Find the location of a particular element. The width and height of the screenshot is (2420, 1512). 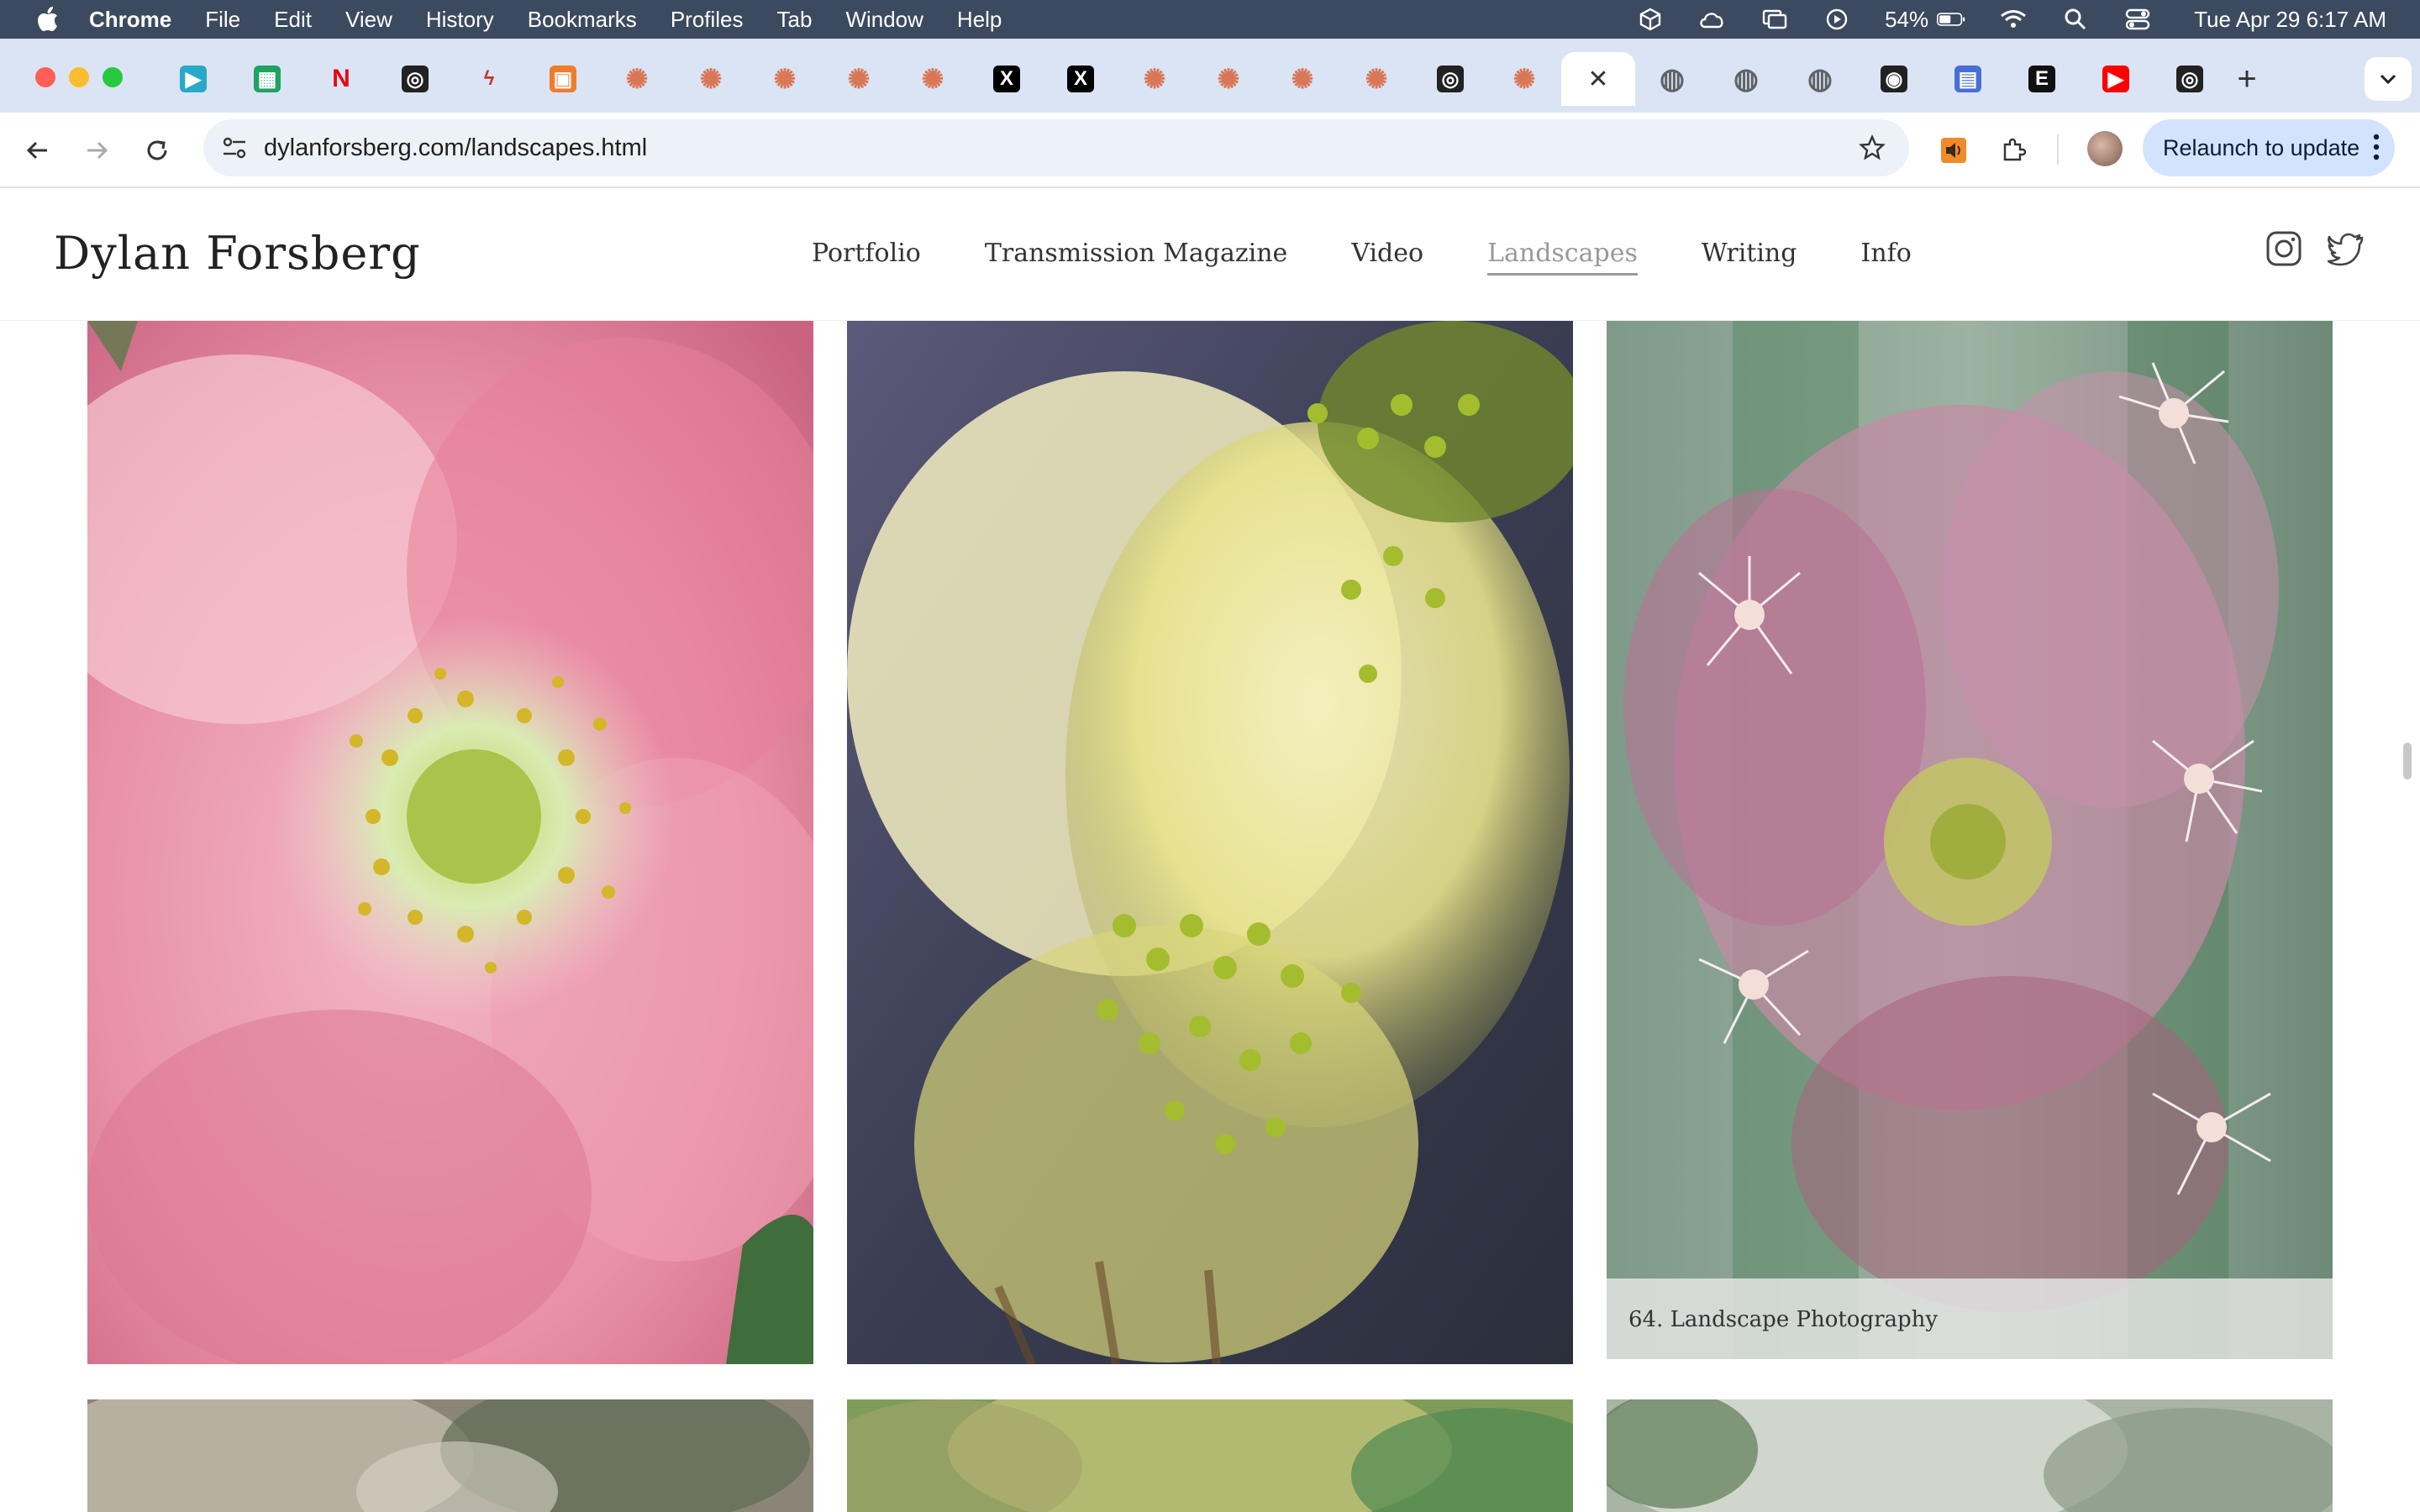

browser-tab: ▤ is located at coordinates (1968, 79).